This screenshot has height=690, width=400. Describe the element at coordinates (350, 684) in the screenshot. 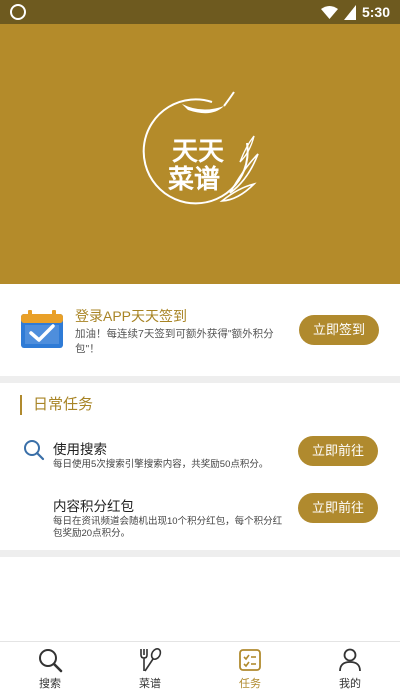

I see `nav-label: 我的` at that location.